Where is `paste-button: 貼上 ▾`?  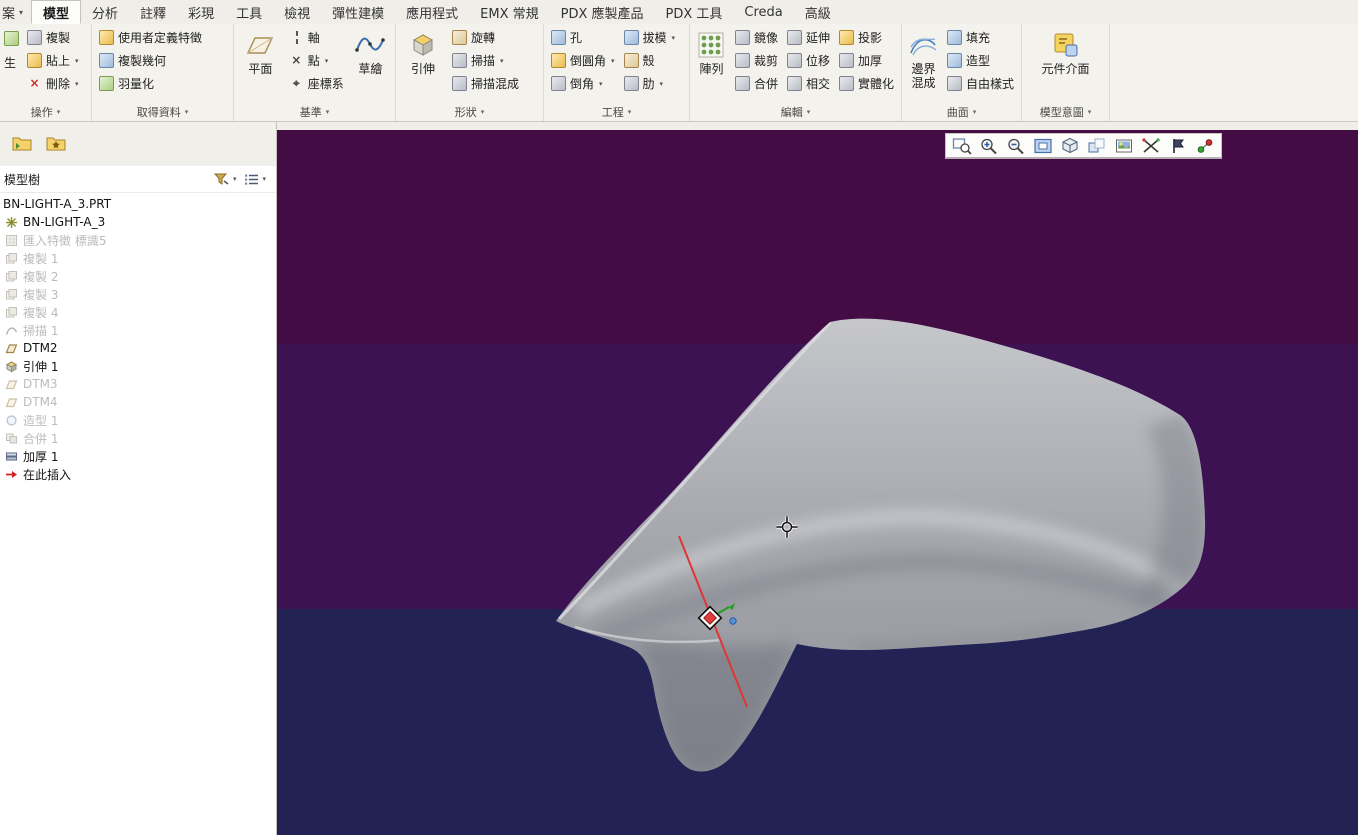
paste-button: 貼上 ▾ is located at coordinates (53, 60).